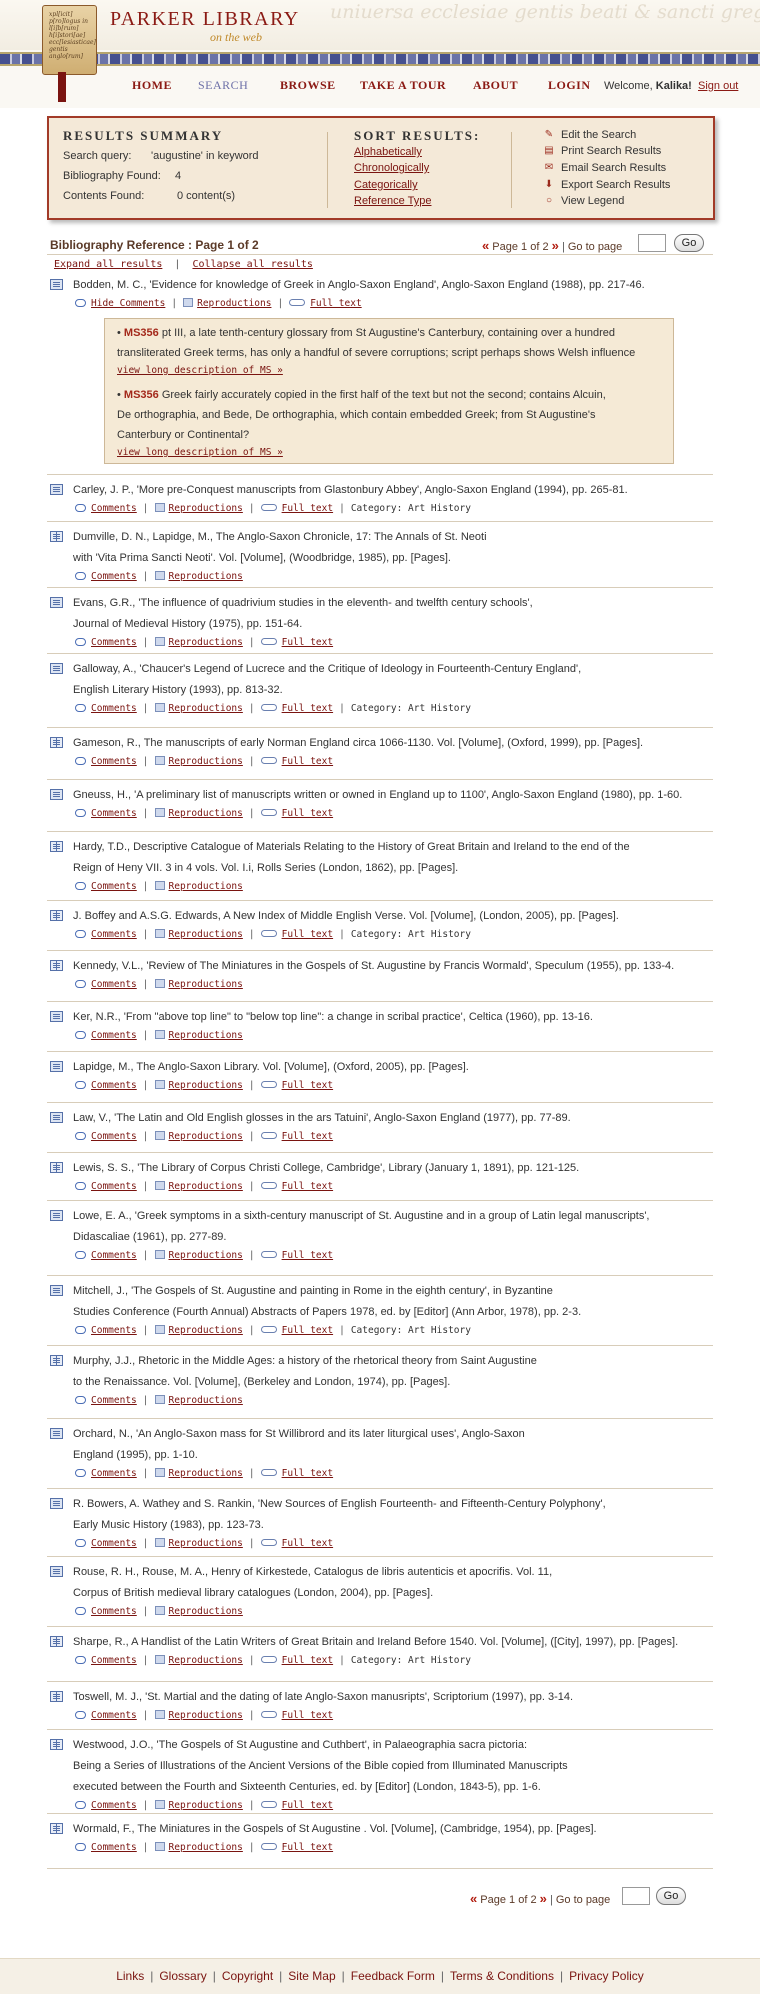  Describe the element at coordinates (689, 243) in the screenshot. I see `go-button: Go` at that location.